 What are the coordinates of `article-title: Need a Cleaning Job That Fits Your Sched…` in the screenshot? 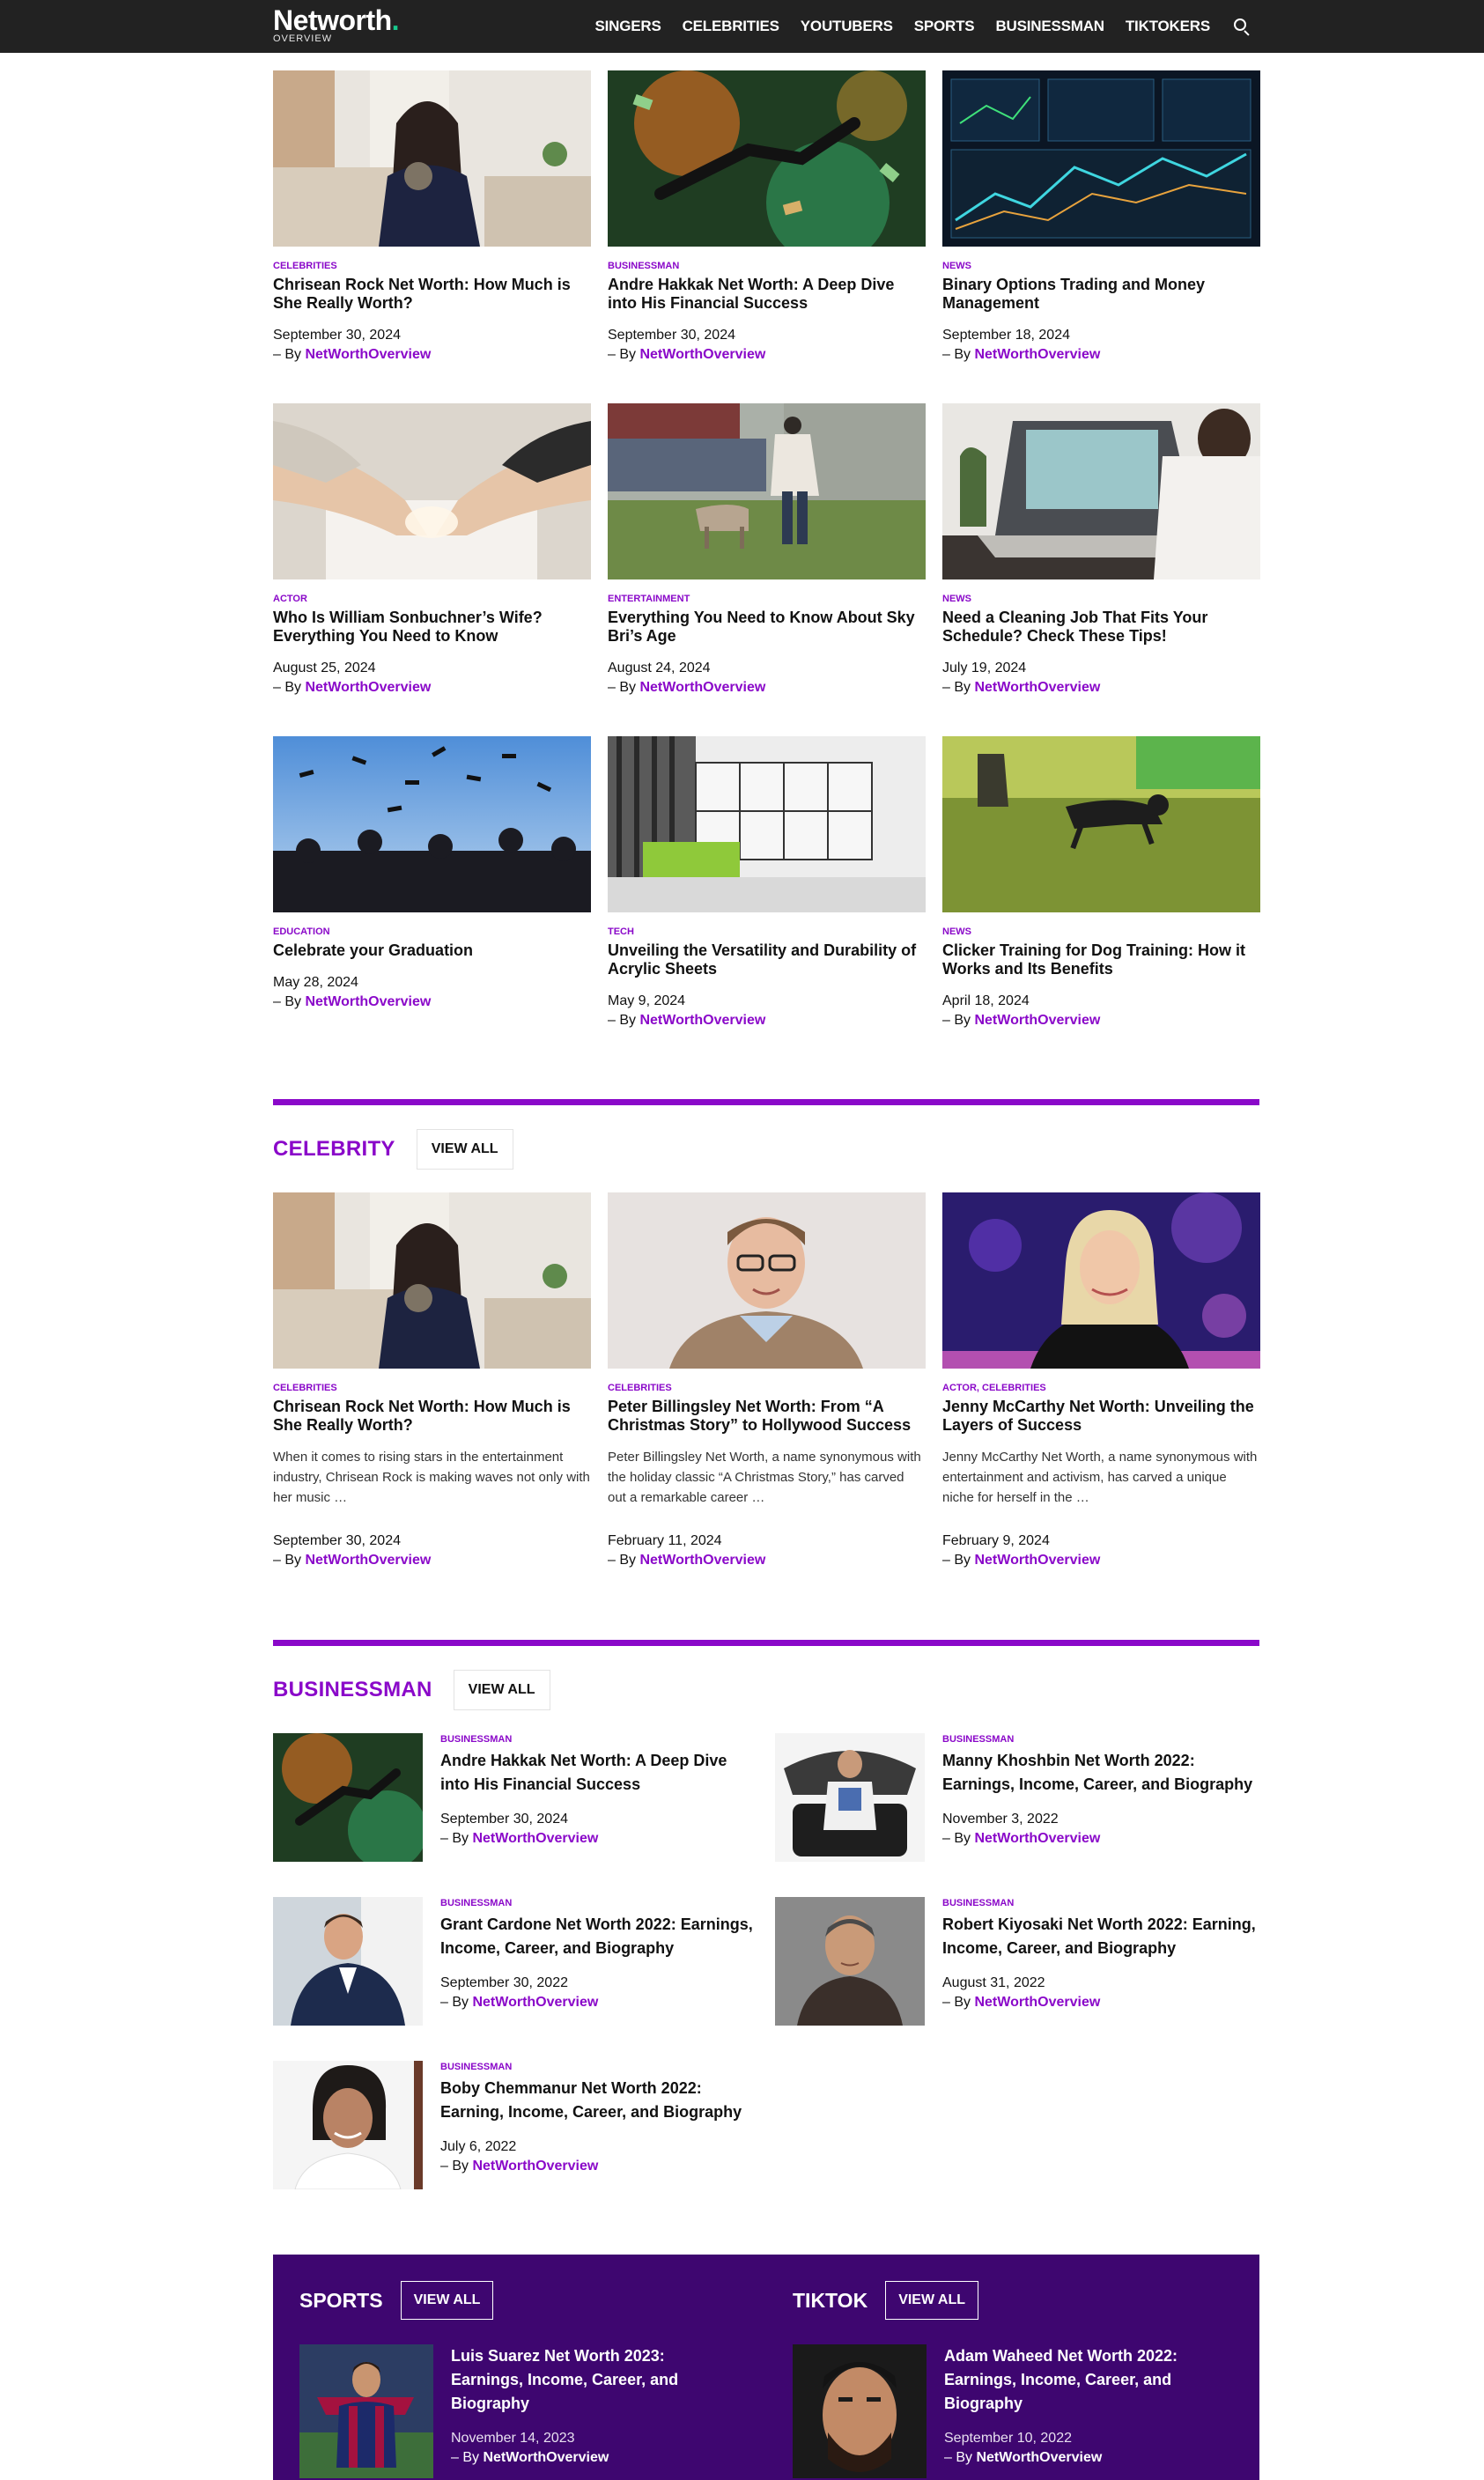 It's located at (1101, 627).